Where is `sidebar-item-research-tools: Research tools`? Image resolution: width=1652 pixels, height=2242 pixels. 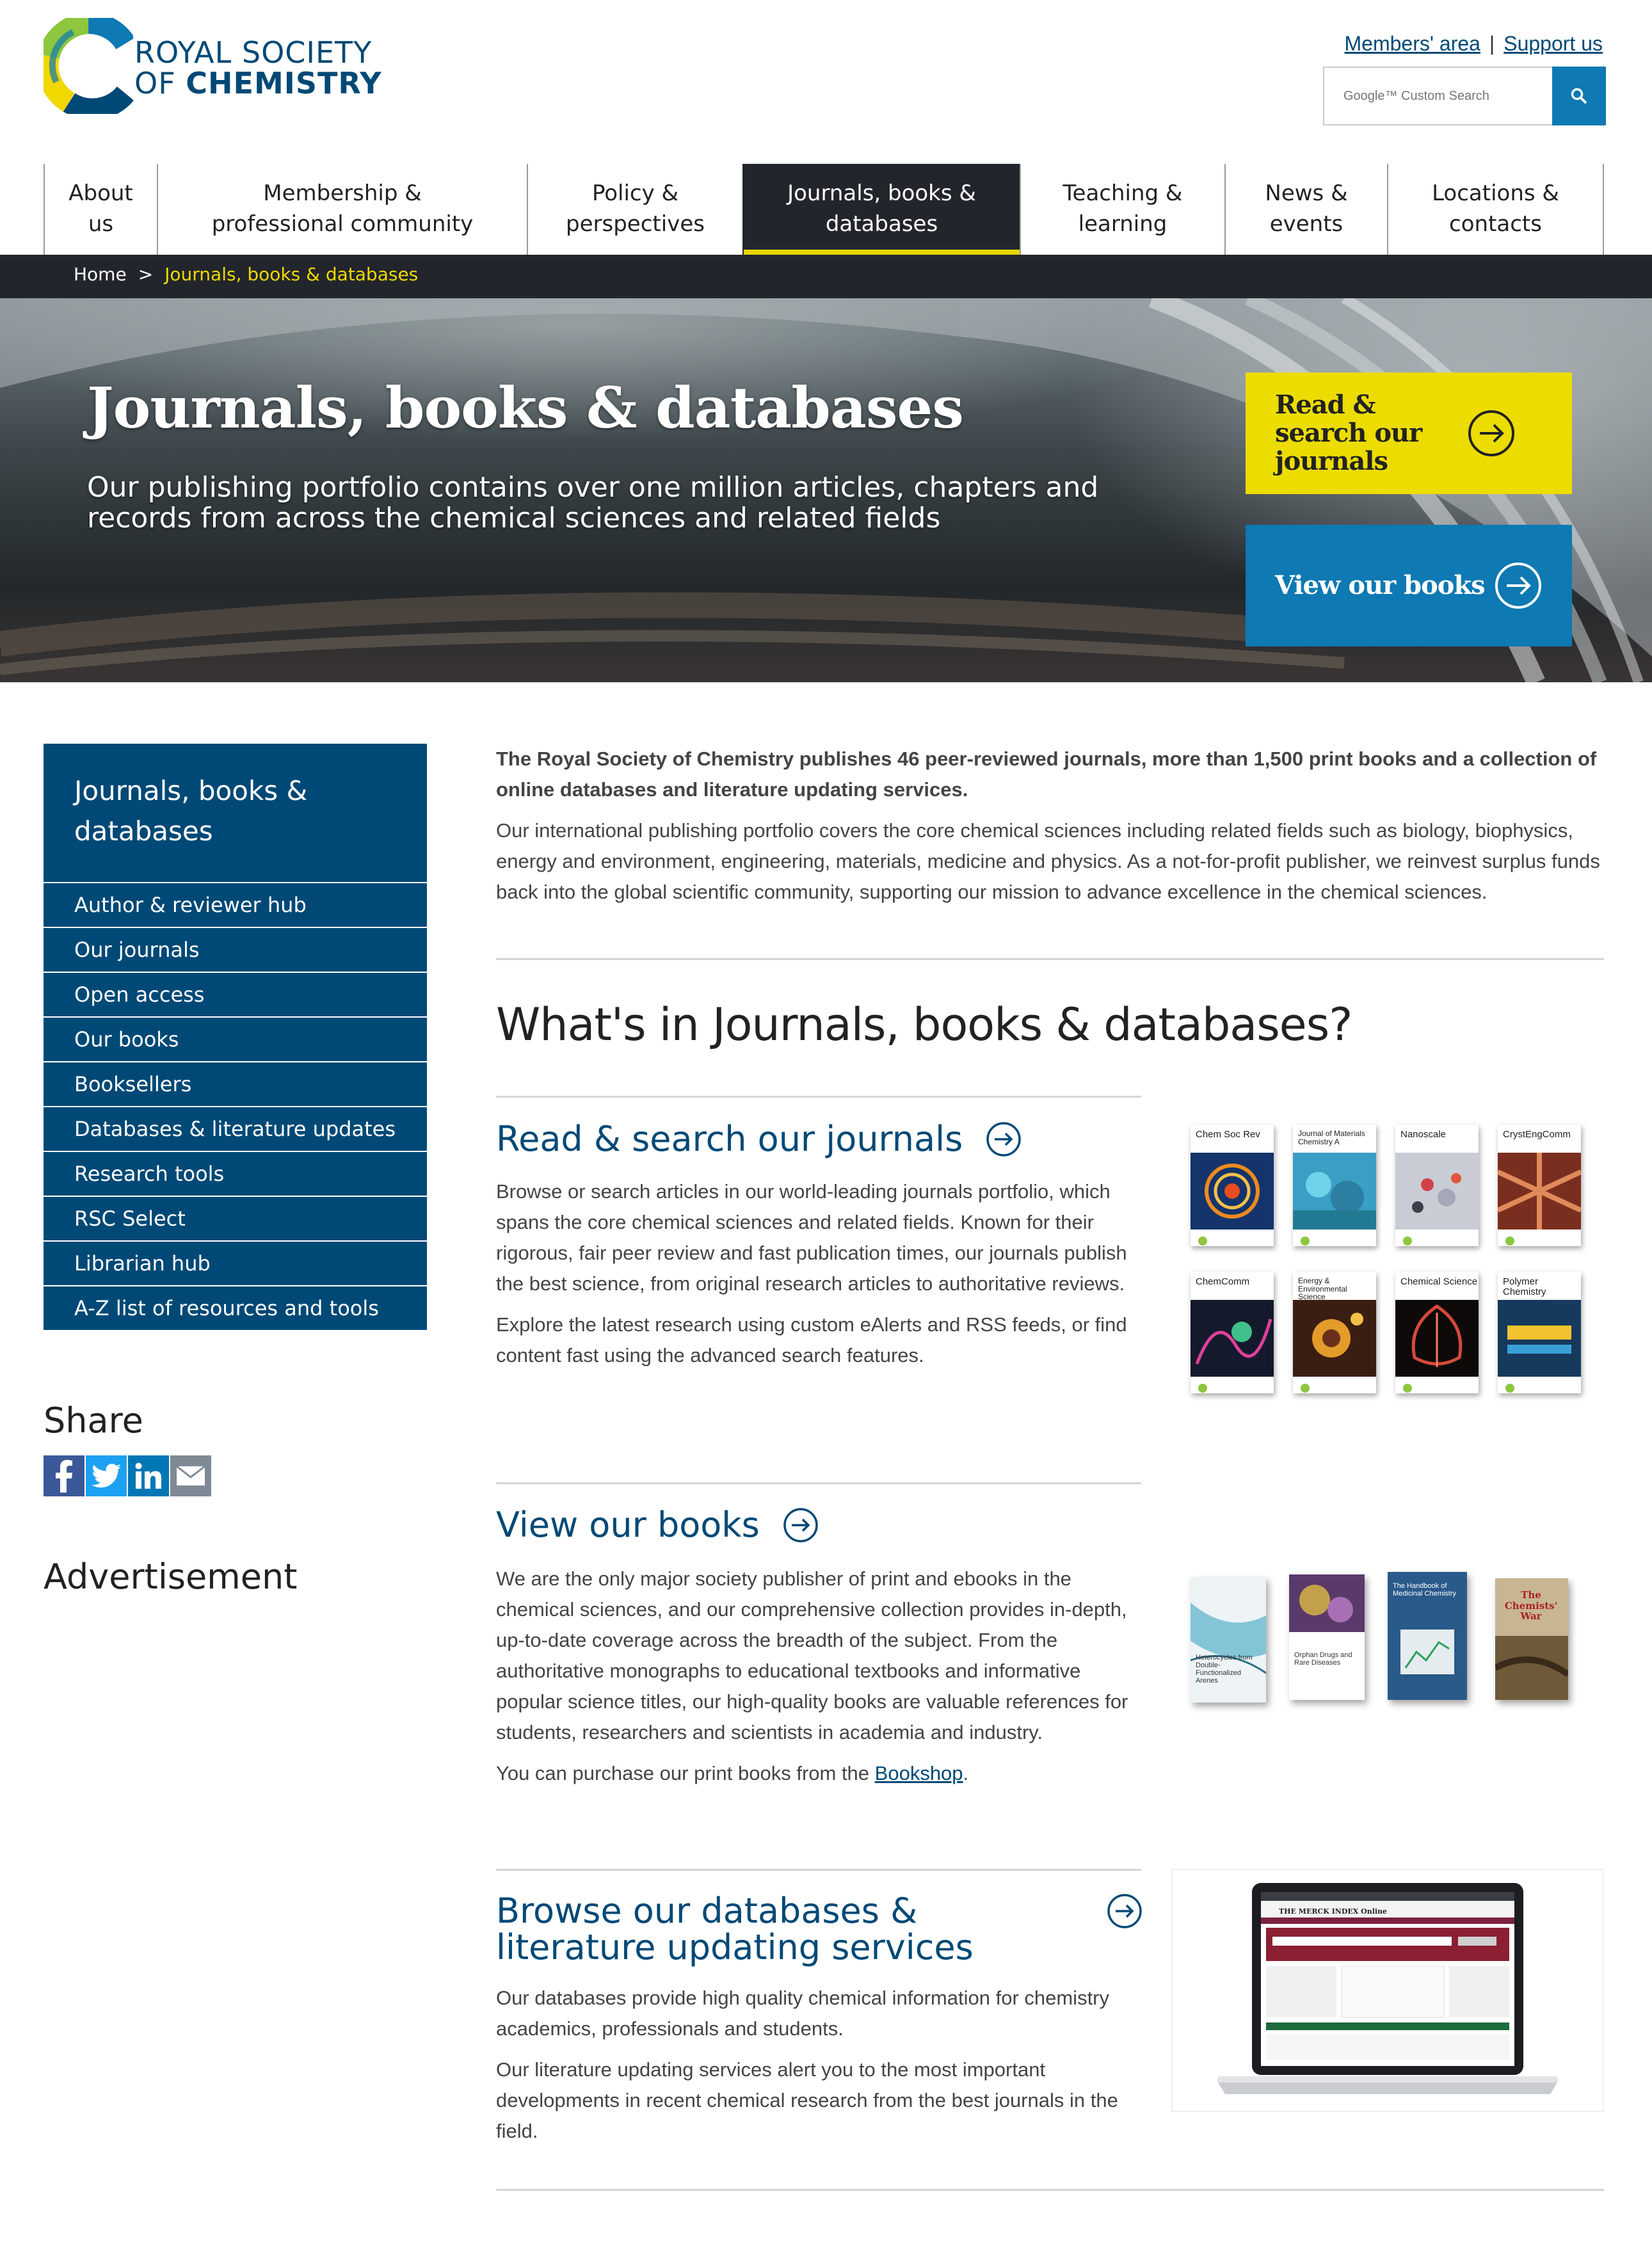
sidebar-item-research-tools: Research tools is located at coordinates (235, 1174).